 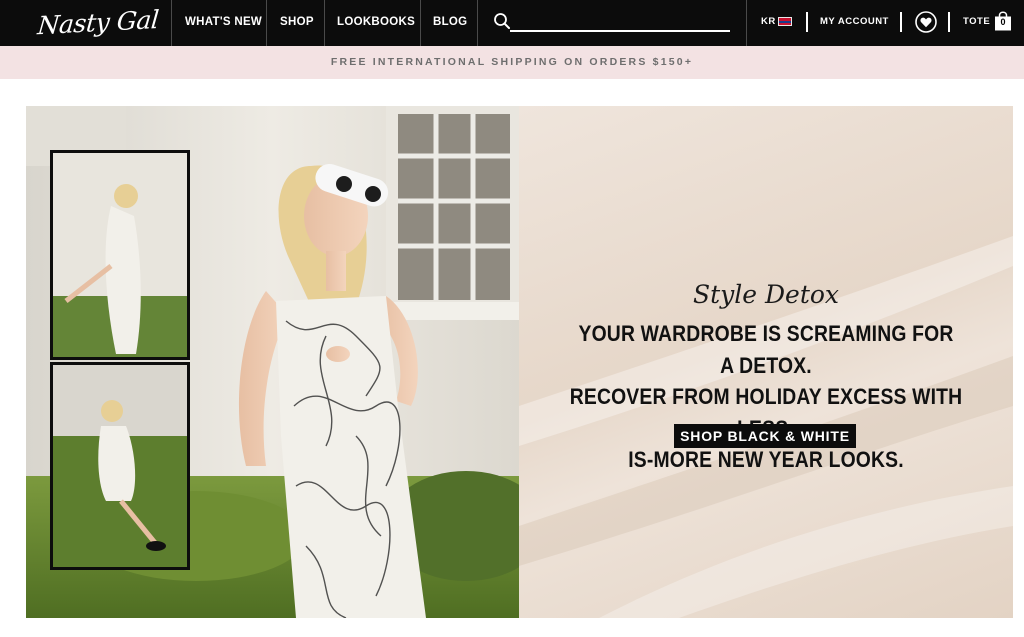 I want to click on tote-count: 0, so click(x=1003, y=22).